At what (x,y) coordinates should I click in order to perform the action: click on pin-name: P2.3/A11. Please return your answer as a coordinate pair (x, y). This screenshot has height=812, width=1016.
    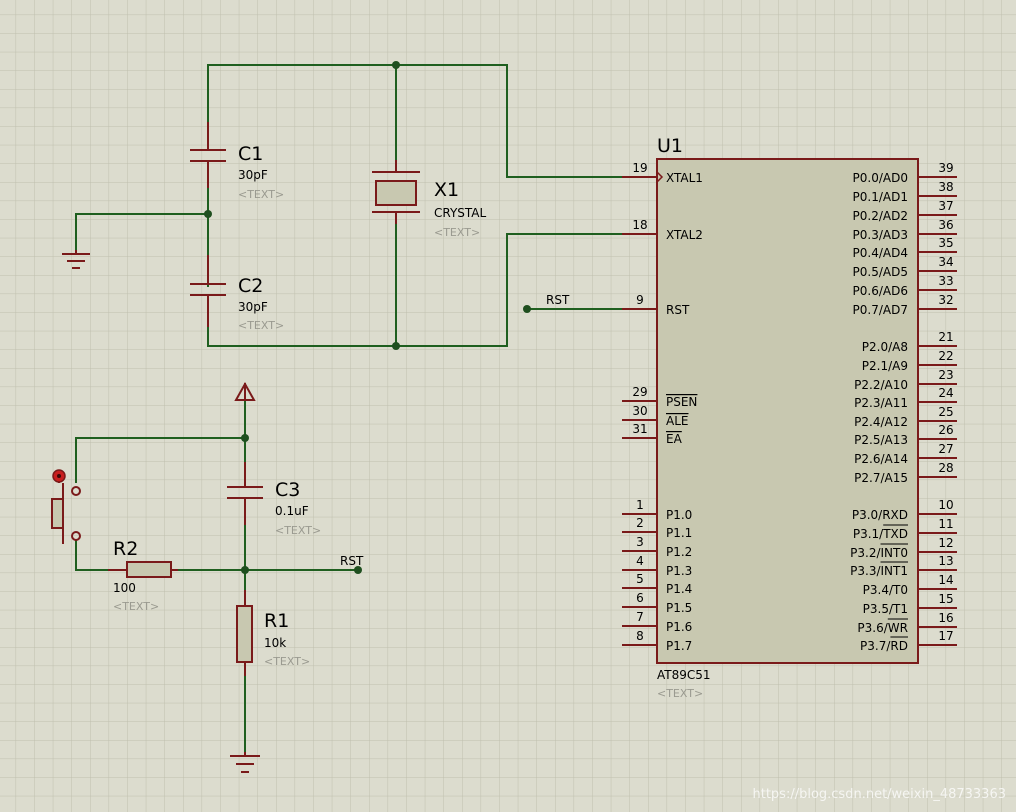
    Looking at the image, I should click on (881, 403).